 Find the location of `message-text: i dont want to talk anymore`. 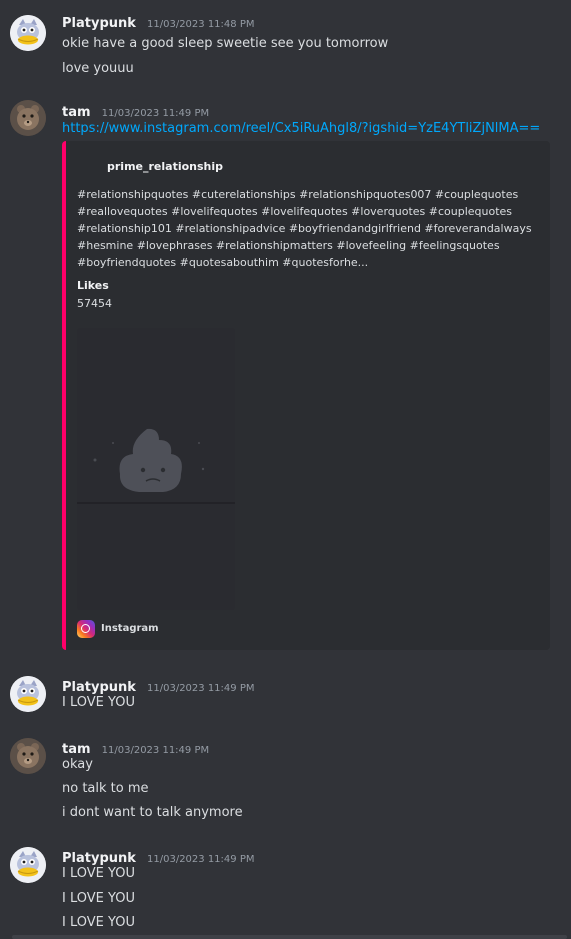

message-text: i dont want to talk anymore is located at coordinates (152, 812).